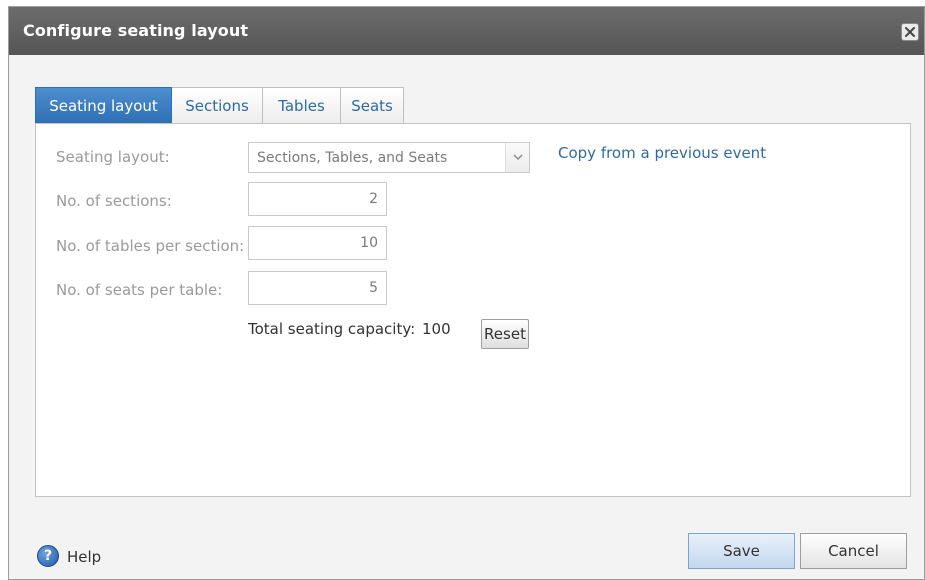 Image resolution: width=925 pixels, height=580 pixels. Describe the element at coordinates (466, 31) in the screenshot. I see `dialog-titlebar: Configure seating layout` at that location.